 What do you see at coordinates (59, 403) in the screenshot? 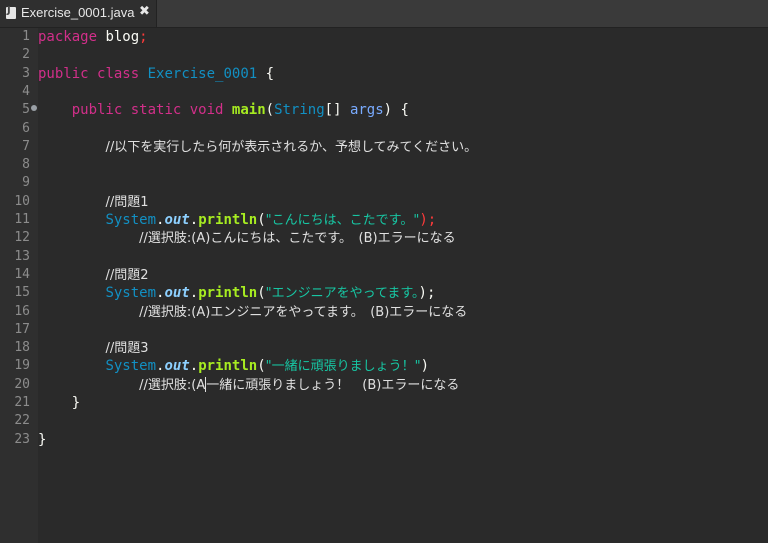
I see `code-line-21: }` at bounding box center [59, 403].